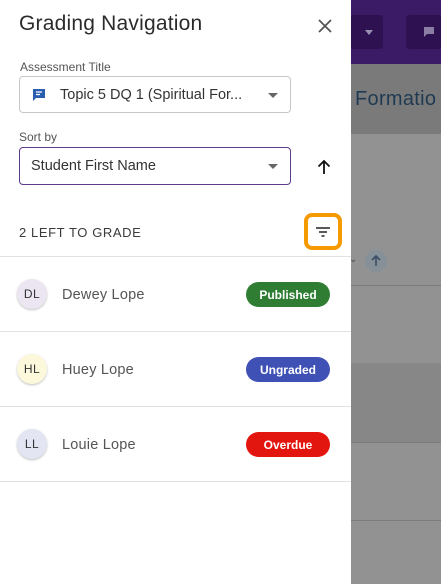  Describe the element at coordinates (111, 23) in the screenshot. I see `drawer-title: Grading Navigation` at that location.